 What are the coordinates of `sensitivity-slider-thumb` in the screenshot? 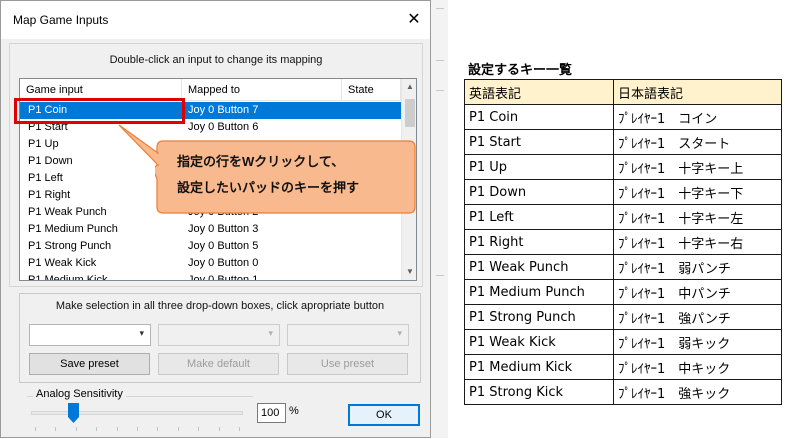 It's located at (73, 413).